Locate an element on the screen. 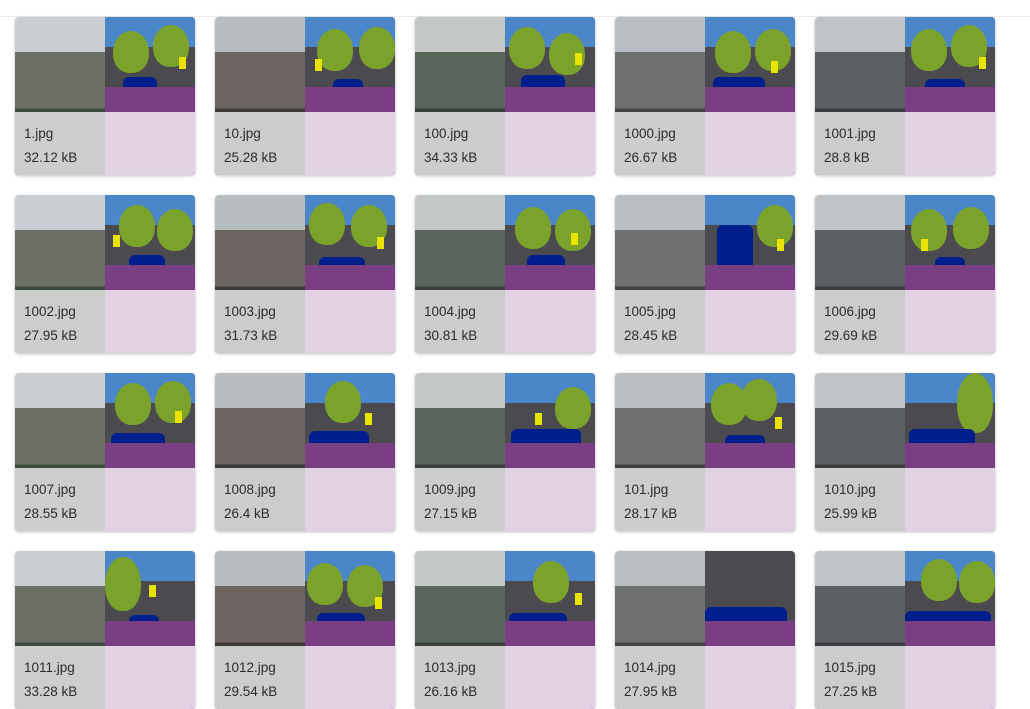  file-info: 101.jpg 28.17 kB is located at coordinates (705, 499).